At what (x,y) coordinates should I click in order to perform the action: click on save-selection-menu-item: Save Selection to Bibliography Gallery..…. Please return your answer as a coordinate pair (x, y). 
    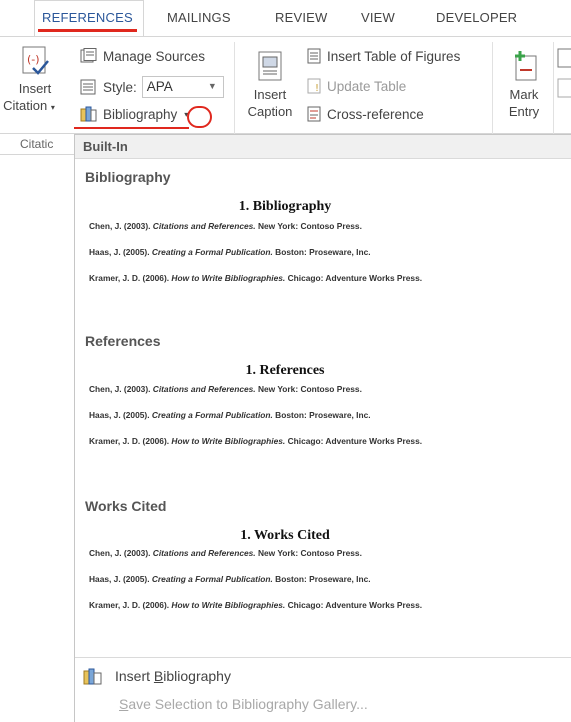
    Looking at the image, I should click on (243, 704).